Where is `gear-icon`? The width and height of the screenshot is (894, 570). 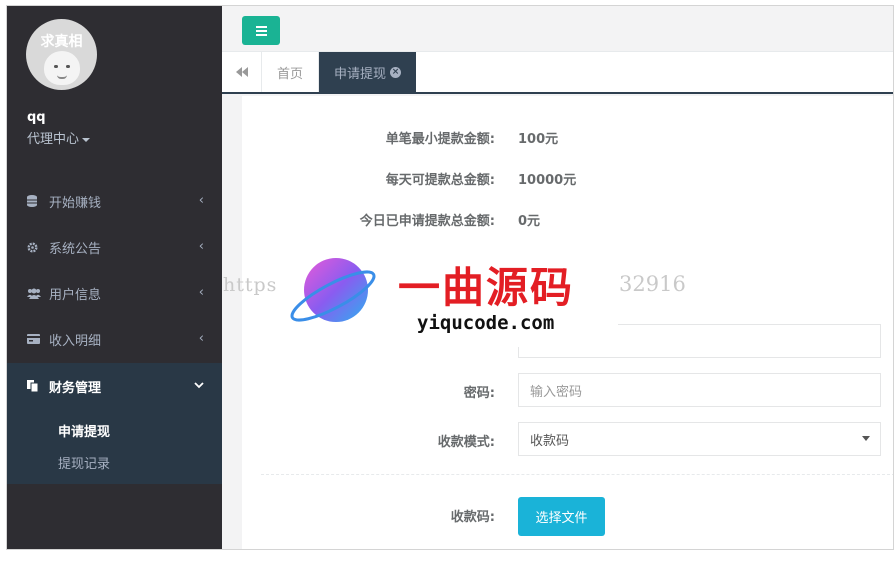
gear-icon is located at coordinates (36, 247).